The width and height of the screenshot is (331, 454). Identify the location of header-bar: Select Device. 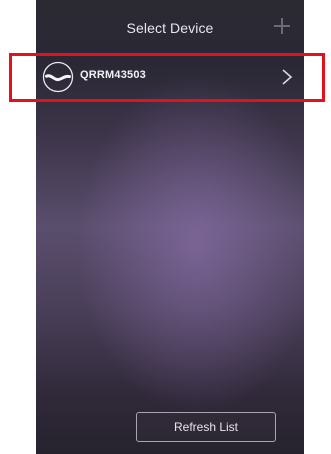
(170, 28).